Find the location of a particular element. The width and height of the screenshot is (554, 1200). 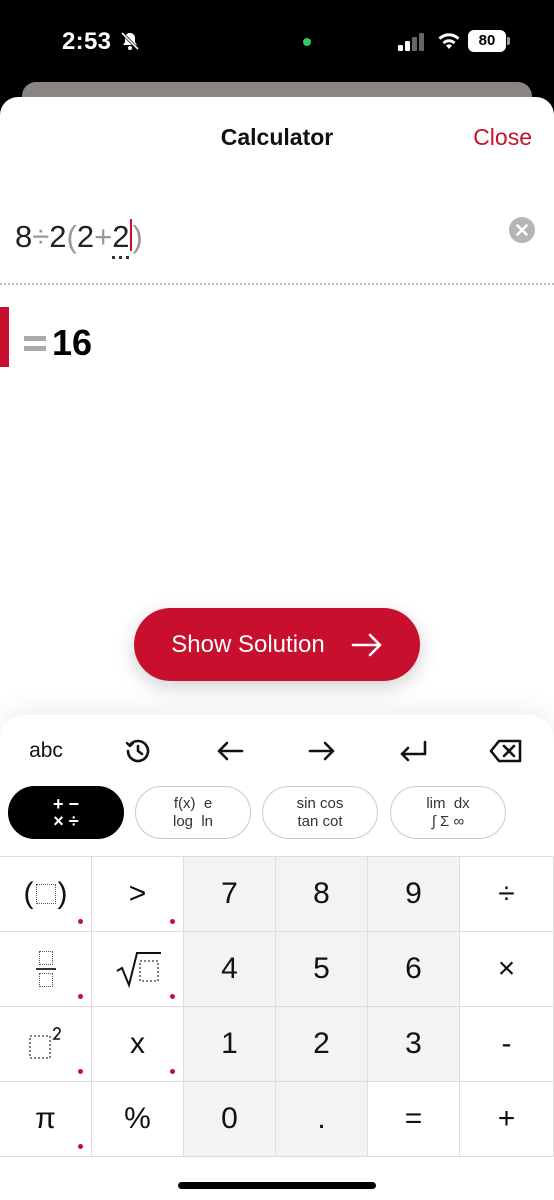

digit-6-key: 6 is located at coordinates (414, 969).